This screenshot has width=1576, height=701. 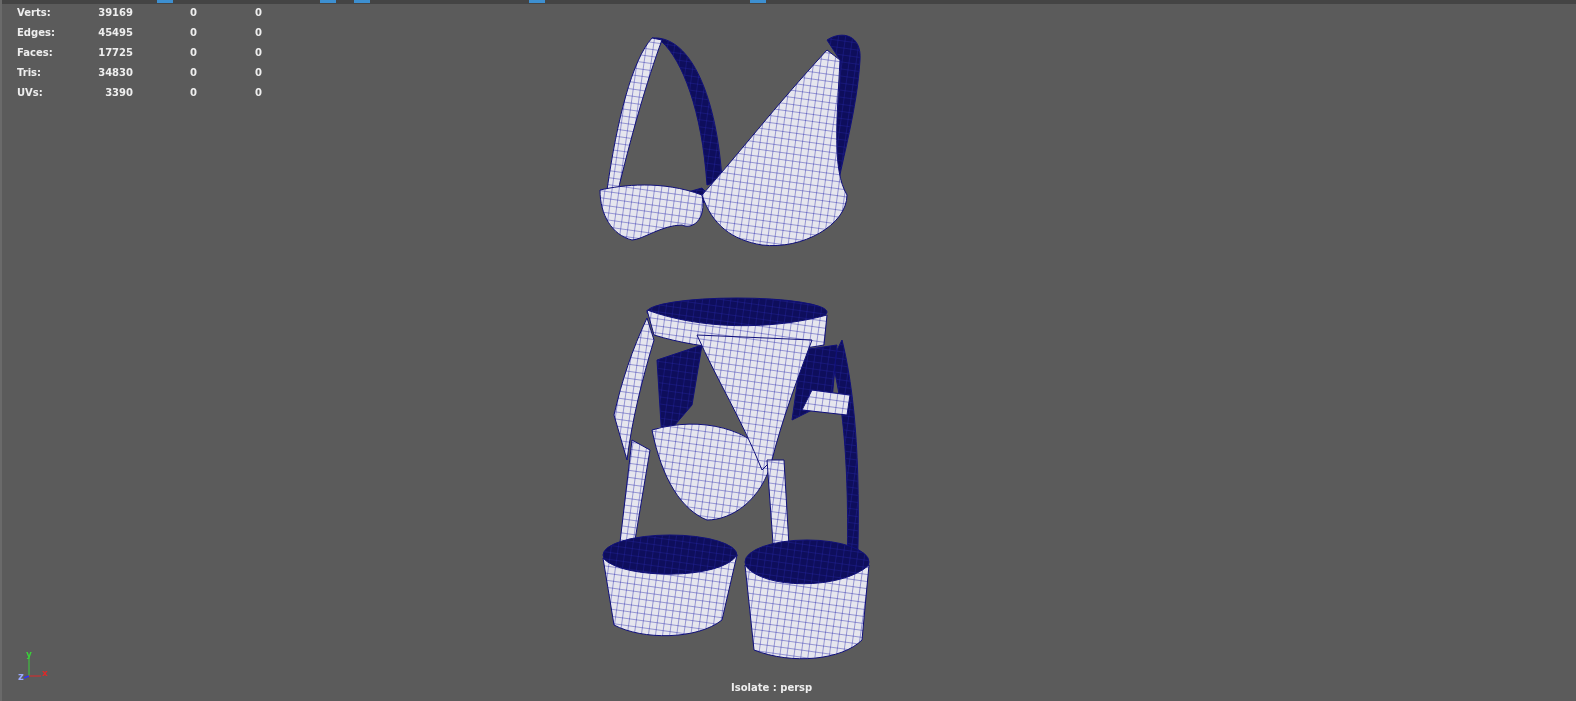 I want to click on axis-label: z, so click(x=21, y=676).